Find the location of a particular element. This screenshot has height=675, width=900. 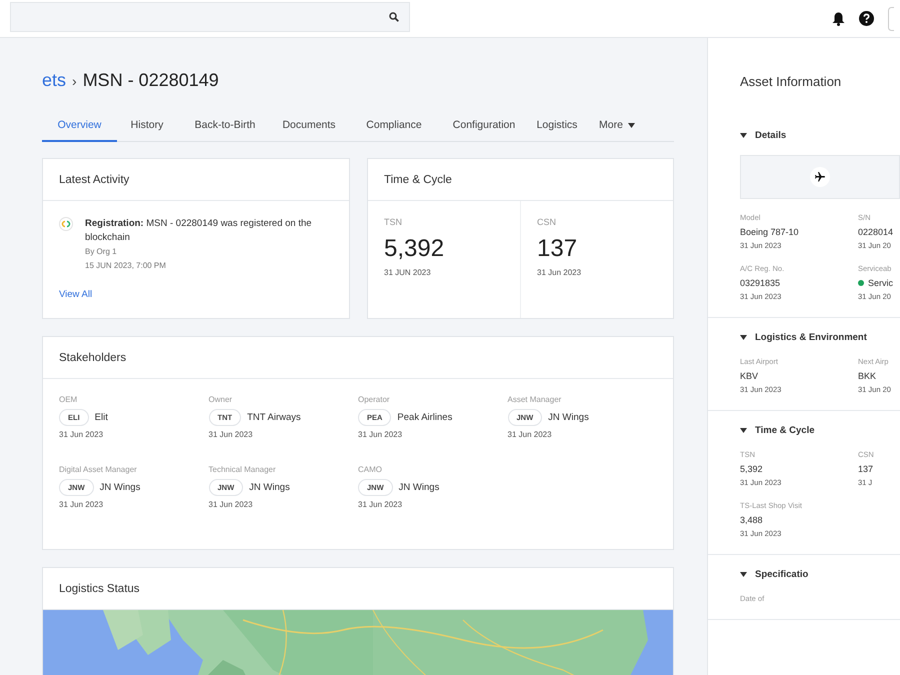

tab: History is located at coordinates (147, 126).